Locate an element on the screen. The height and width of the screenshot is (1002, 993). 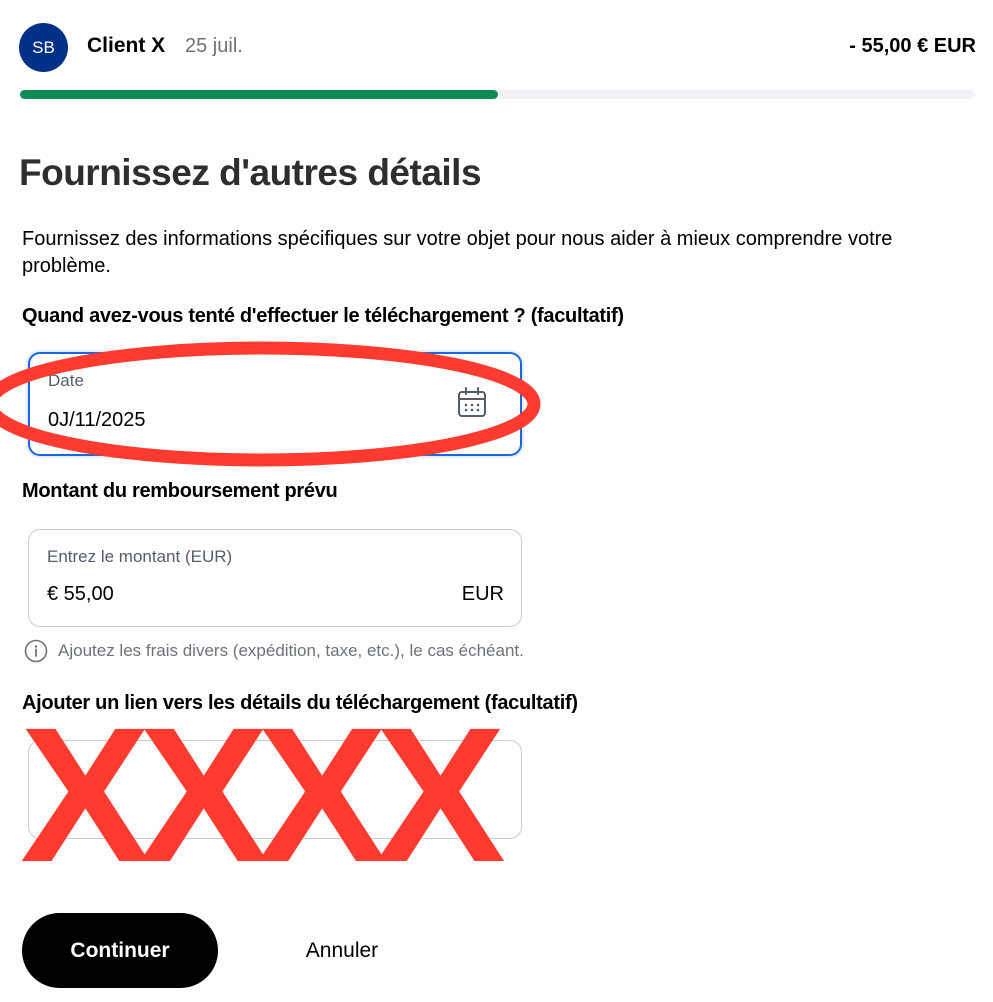
avatar-initials: SB is located at coordinates (43, 47).